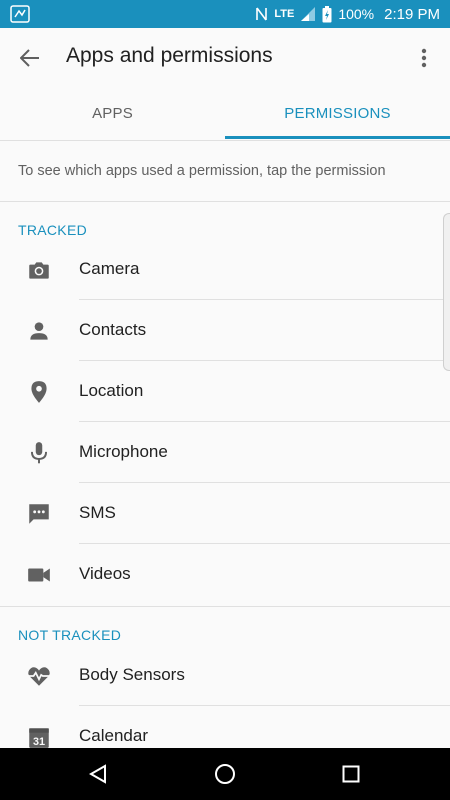  What do you see at coordinates (225, 330) in the screenshot?
I see `permission-item-contacts: Contacts` at bounding box center [225, 330].